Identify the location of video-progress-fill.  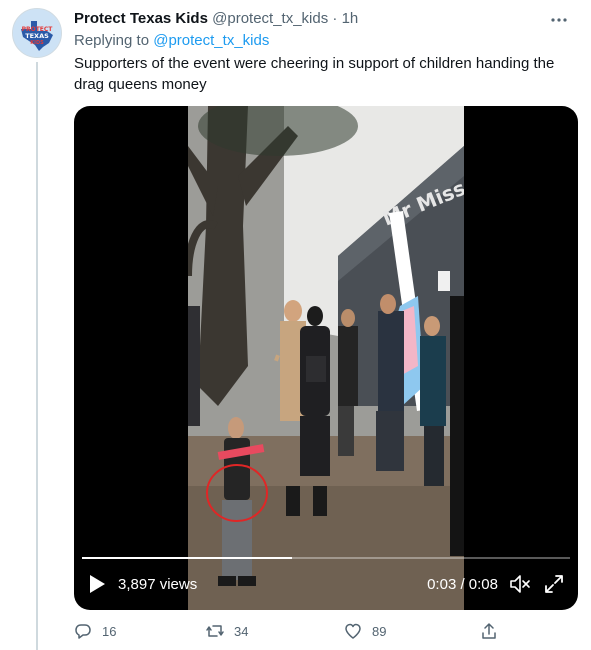
(187, 558).